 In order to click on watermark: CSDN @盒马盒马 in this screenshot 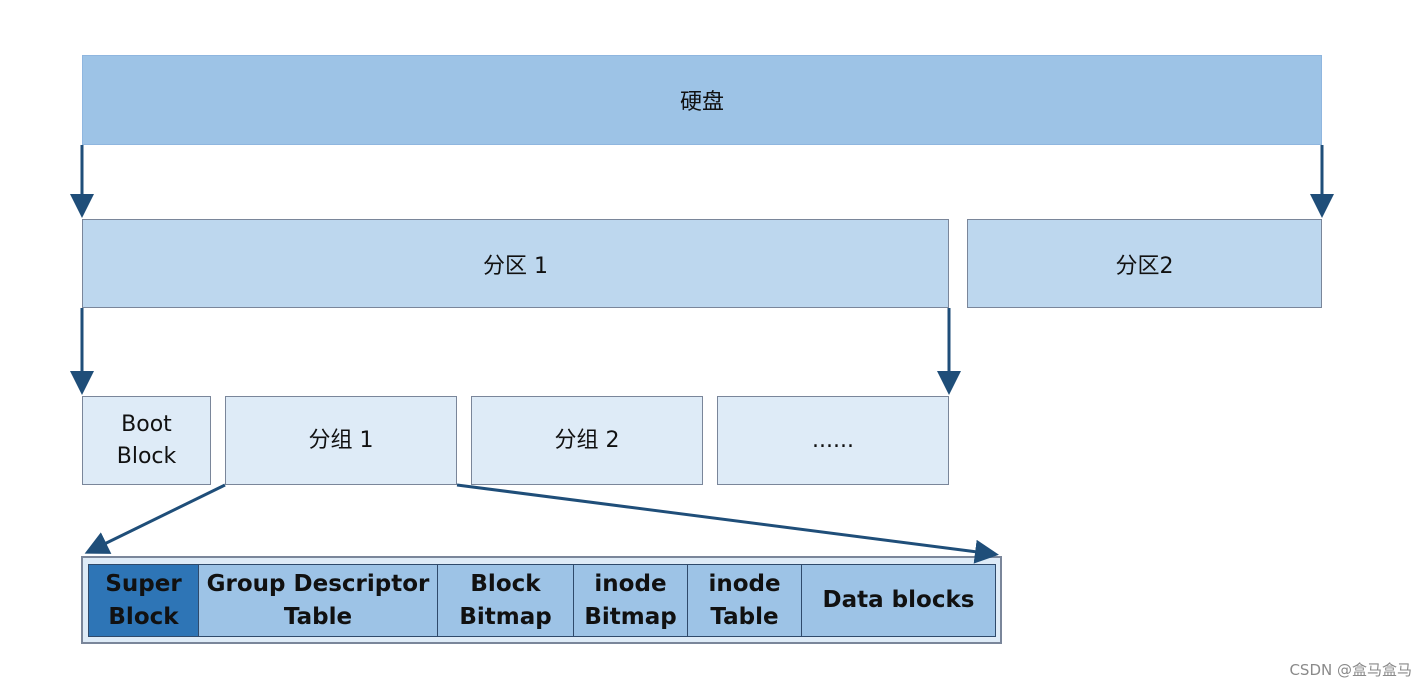, I will do `click(1350, 670)`.